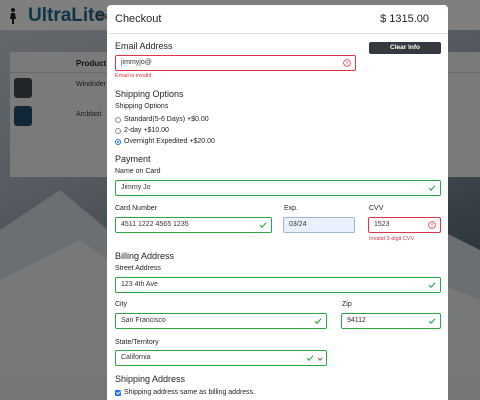 Image resolution: width=480 pixels, height=400 pixels. I want to click on modal-header: Checkout $ 1315.00, so click(277, 19).